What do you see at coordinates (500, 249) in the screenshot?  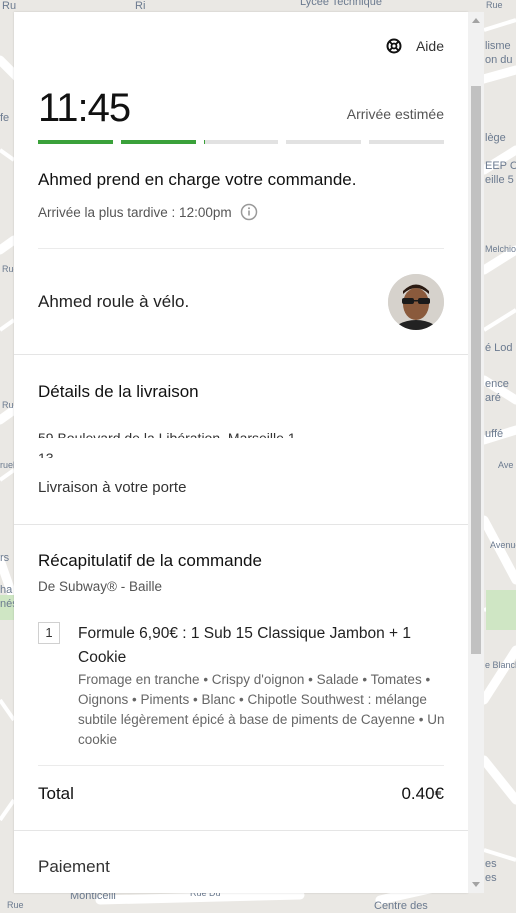 I see `map-label: Melchio` at bounding box center [500, 249].